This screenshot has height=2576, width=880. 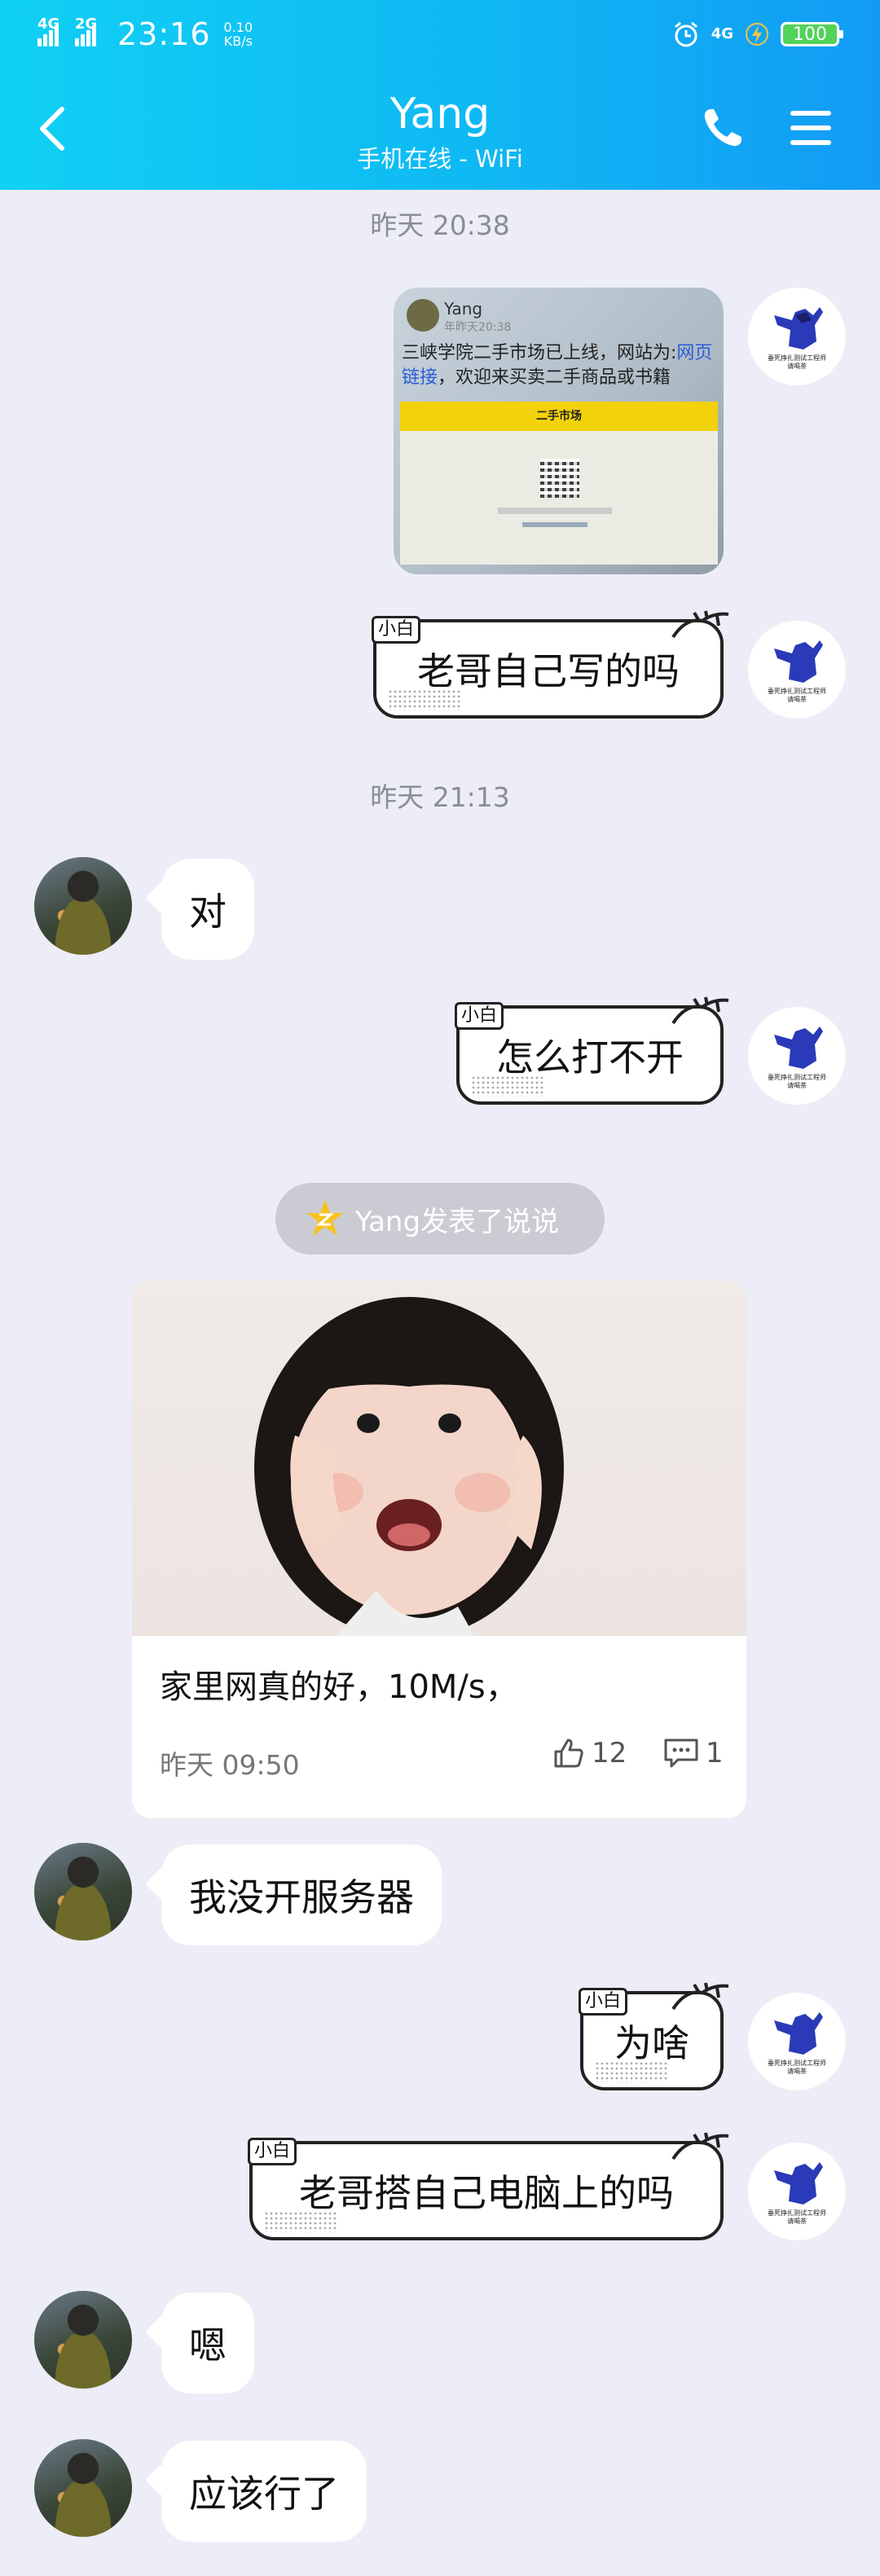 I want to click on webpage-banner: 二手市场, so click(x=559, y=416).